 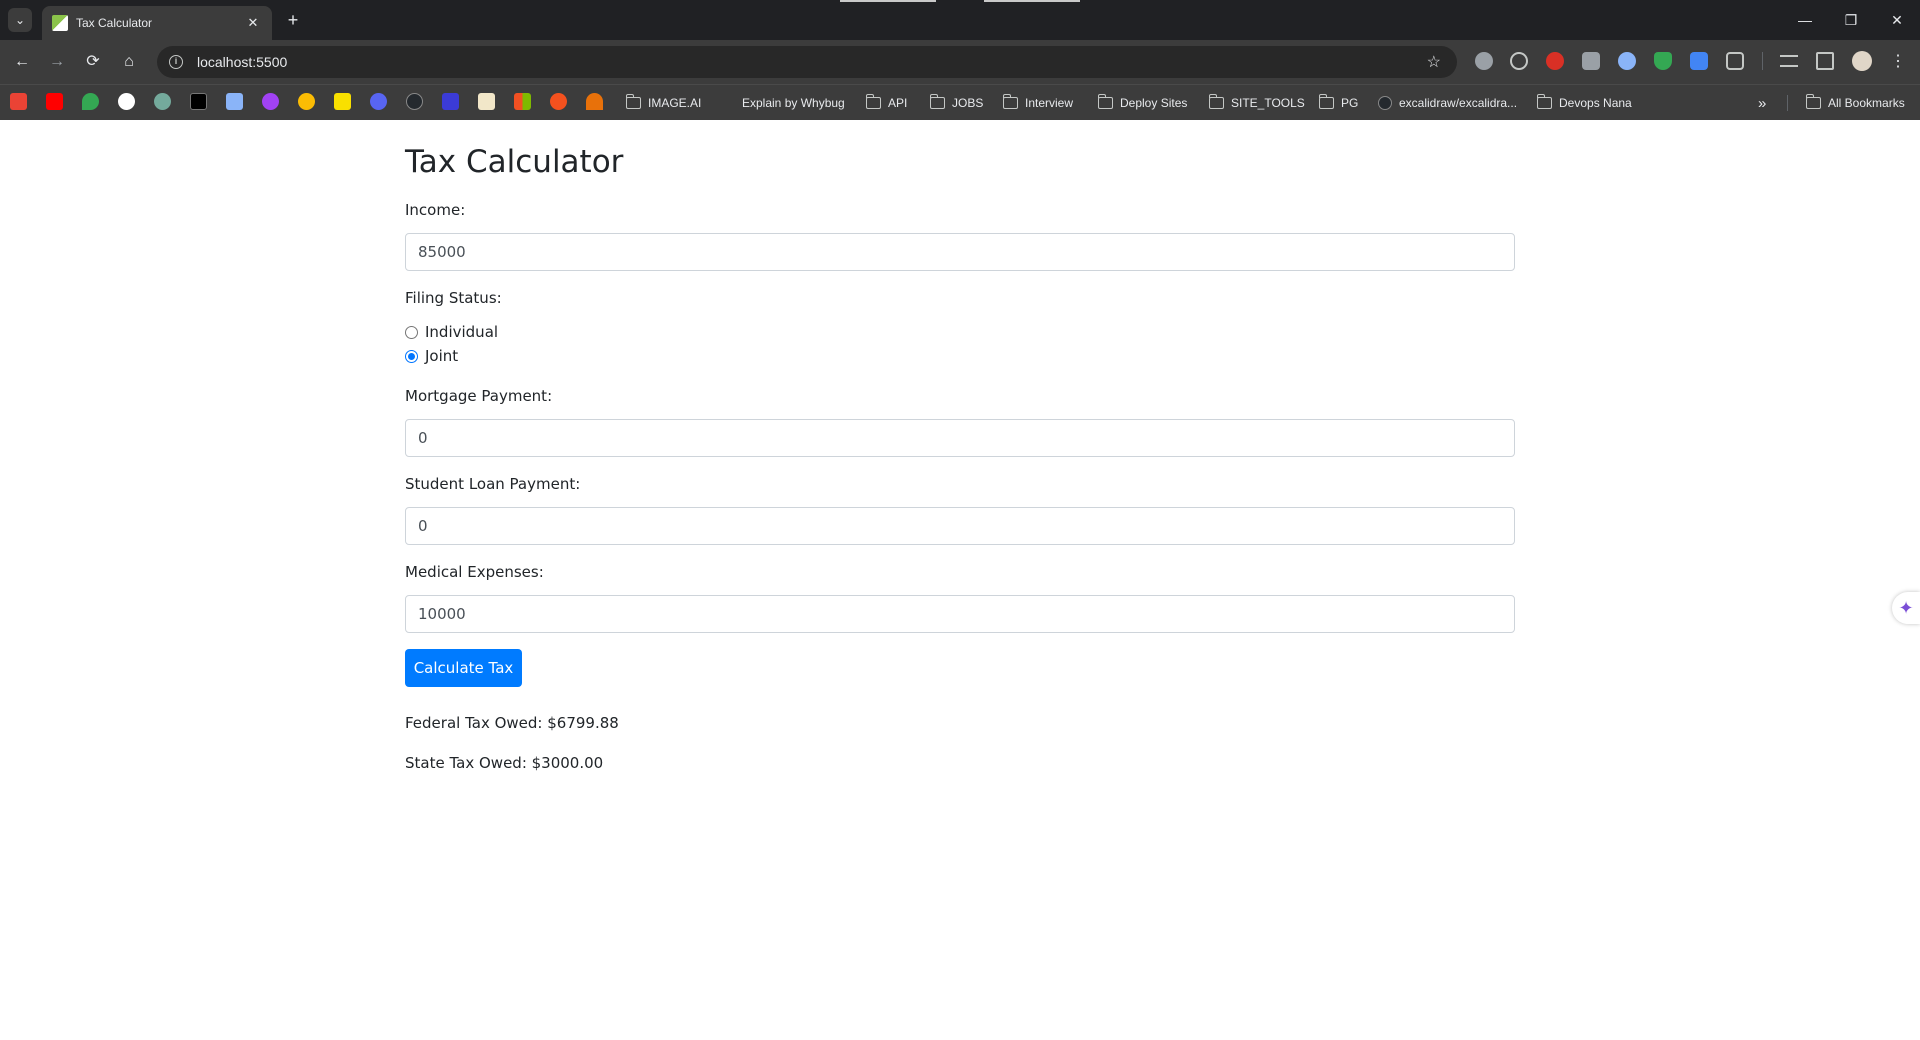 I want to click on calculate-tax-button: Calculate Tax, so click(x=463, y=668).